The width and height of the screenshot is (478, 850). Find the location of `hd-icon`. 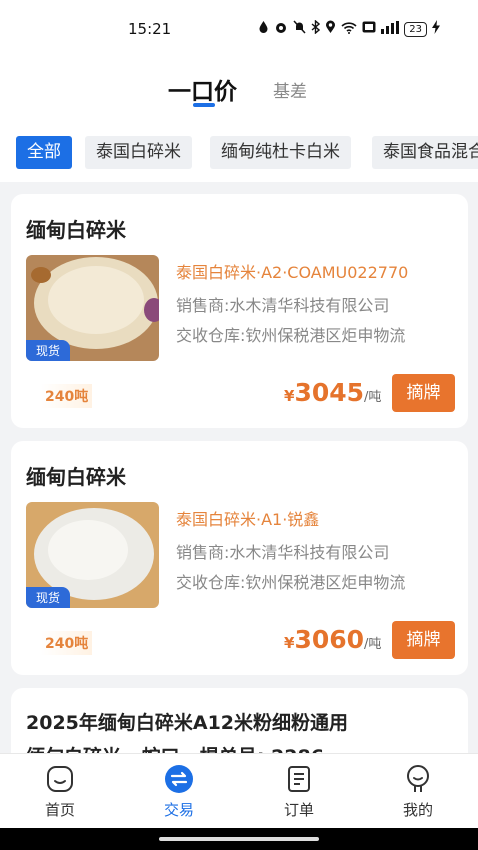

hd-icon is located at coordinates (369, 29).